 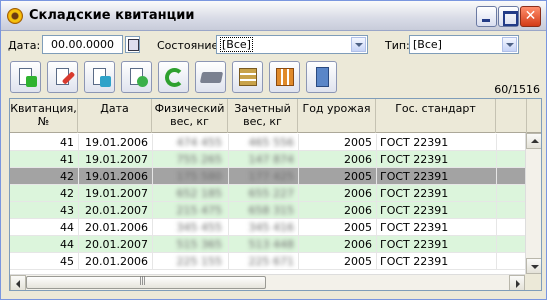 I want to click on cell-receipt-no: 41, so click(x=67, y=159).